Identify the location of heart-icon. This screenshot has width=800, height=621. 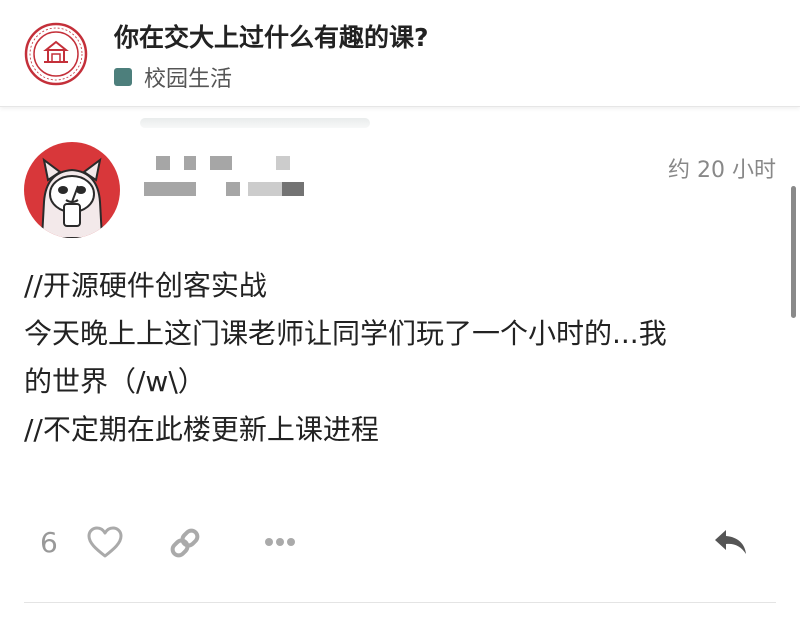
(105, 542).